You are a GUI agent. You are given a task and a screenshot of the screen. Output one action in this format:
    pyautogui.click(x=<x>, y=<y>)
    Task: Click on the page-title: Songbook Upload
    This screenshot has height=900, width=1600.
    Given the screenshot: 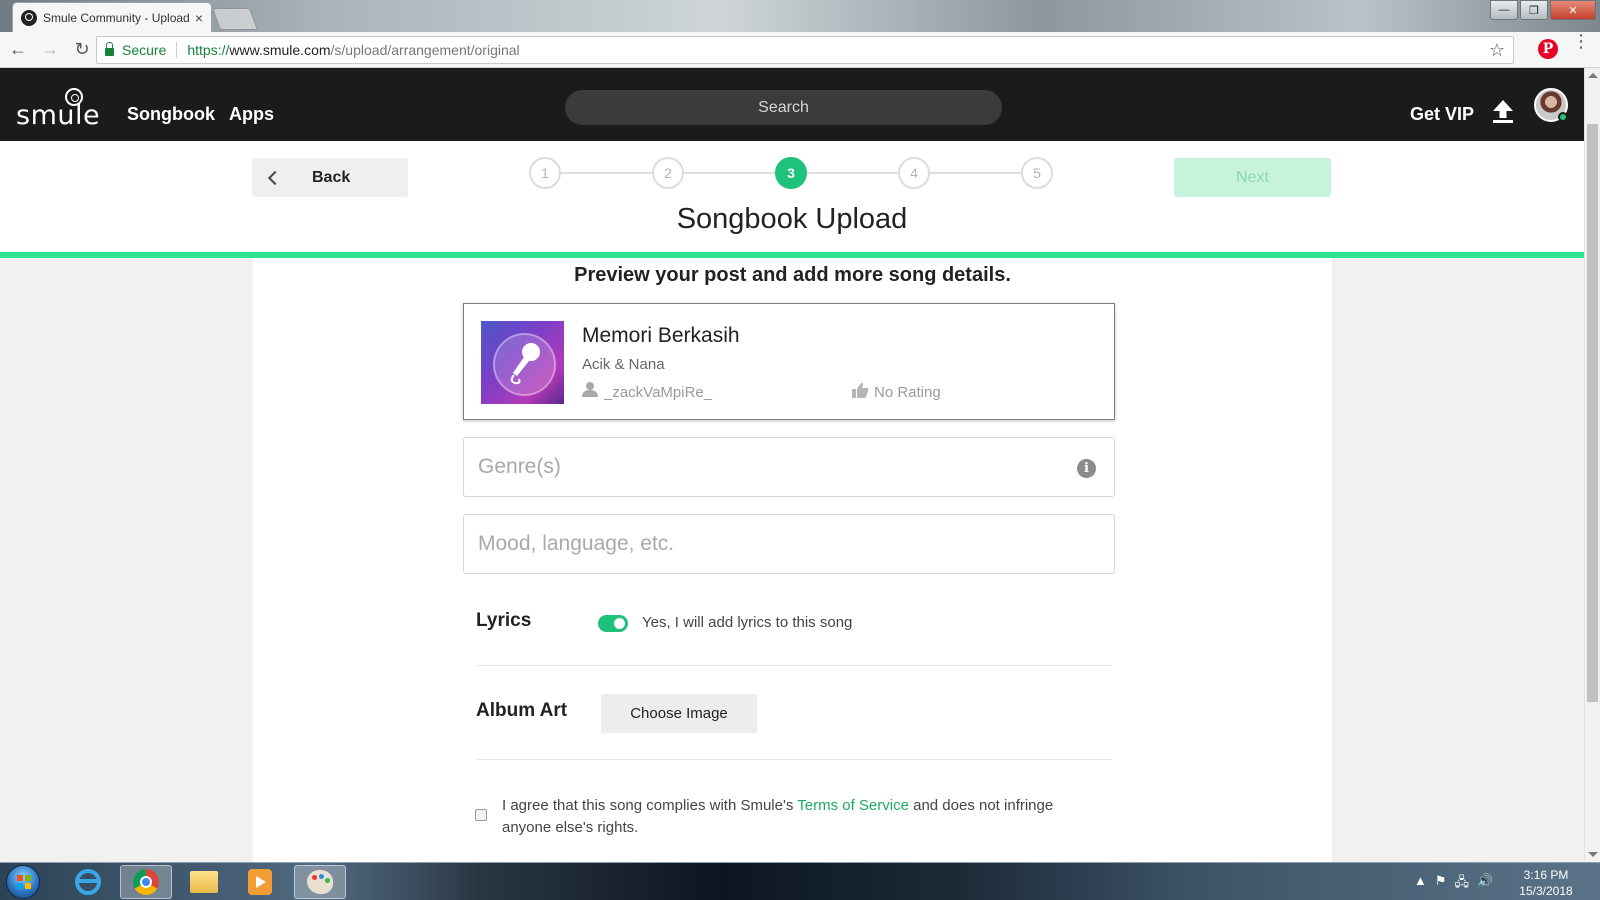 What is the action you would take?
    pyautogui.click(x=792, y=219)
    